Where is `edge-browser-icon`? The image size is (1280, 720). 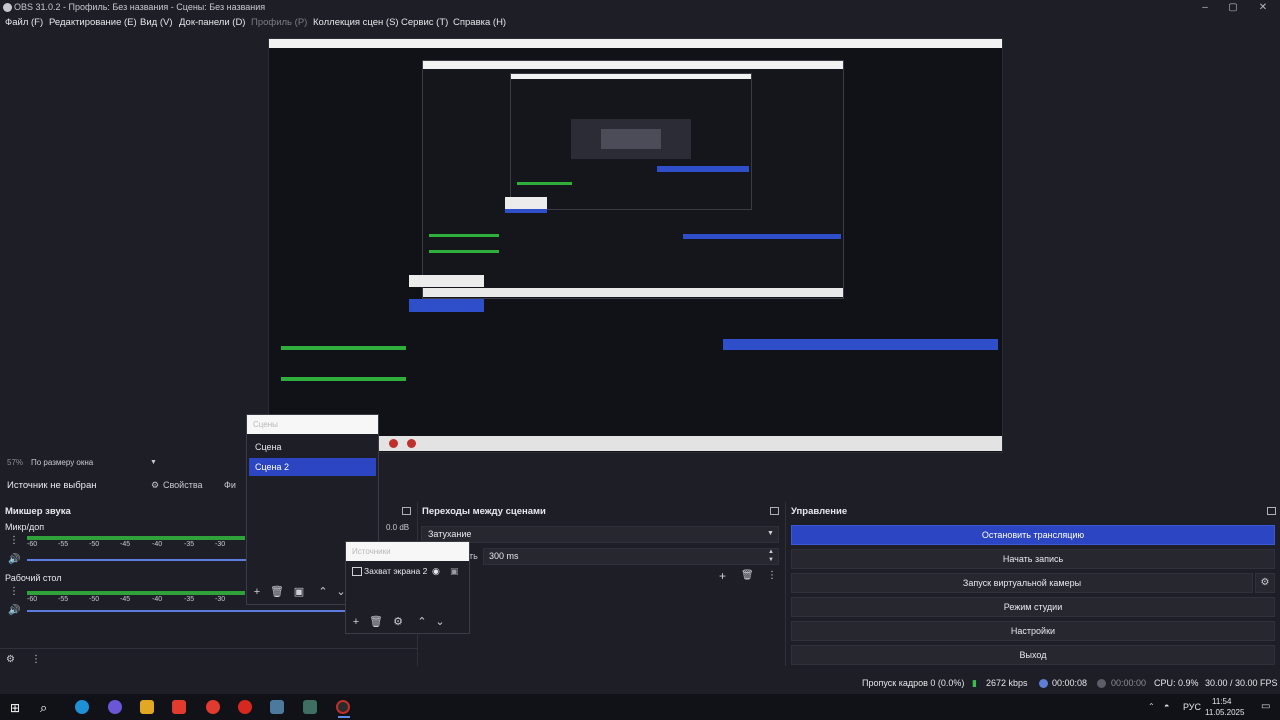
edge-browser-icon is located at coordinates (82, 707).